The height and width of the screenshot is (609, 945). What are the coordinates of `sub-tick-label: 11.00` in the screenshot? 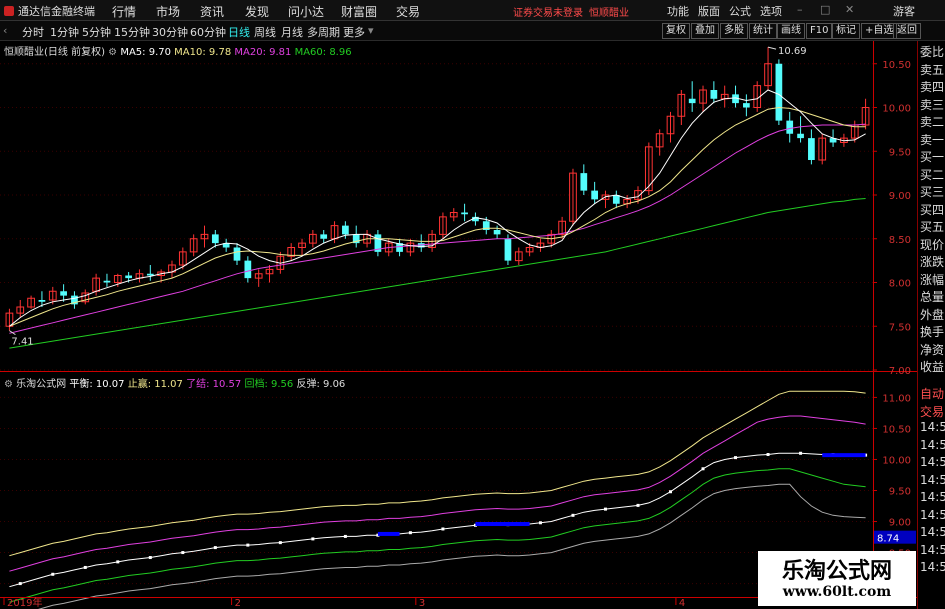 It's located at (896, 398).